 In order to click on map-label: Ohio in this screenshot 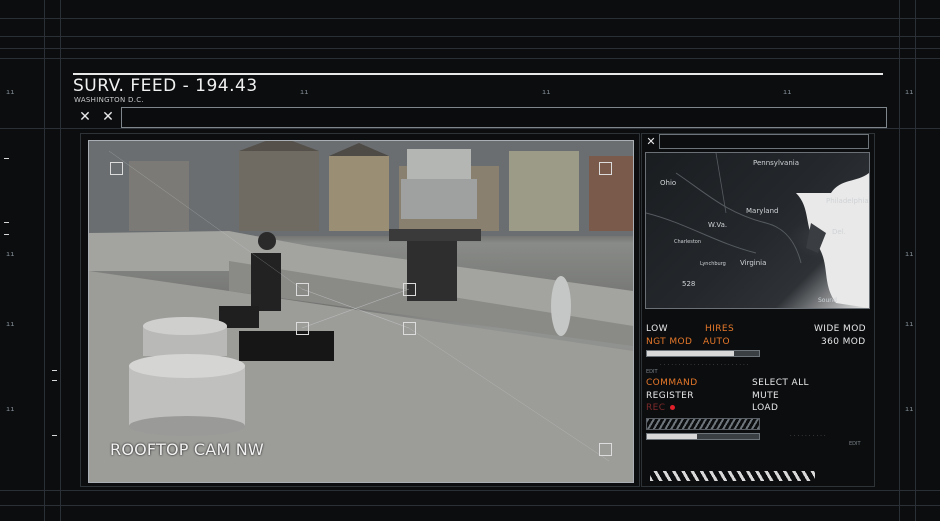, I will do `click(668, 183)`.